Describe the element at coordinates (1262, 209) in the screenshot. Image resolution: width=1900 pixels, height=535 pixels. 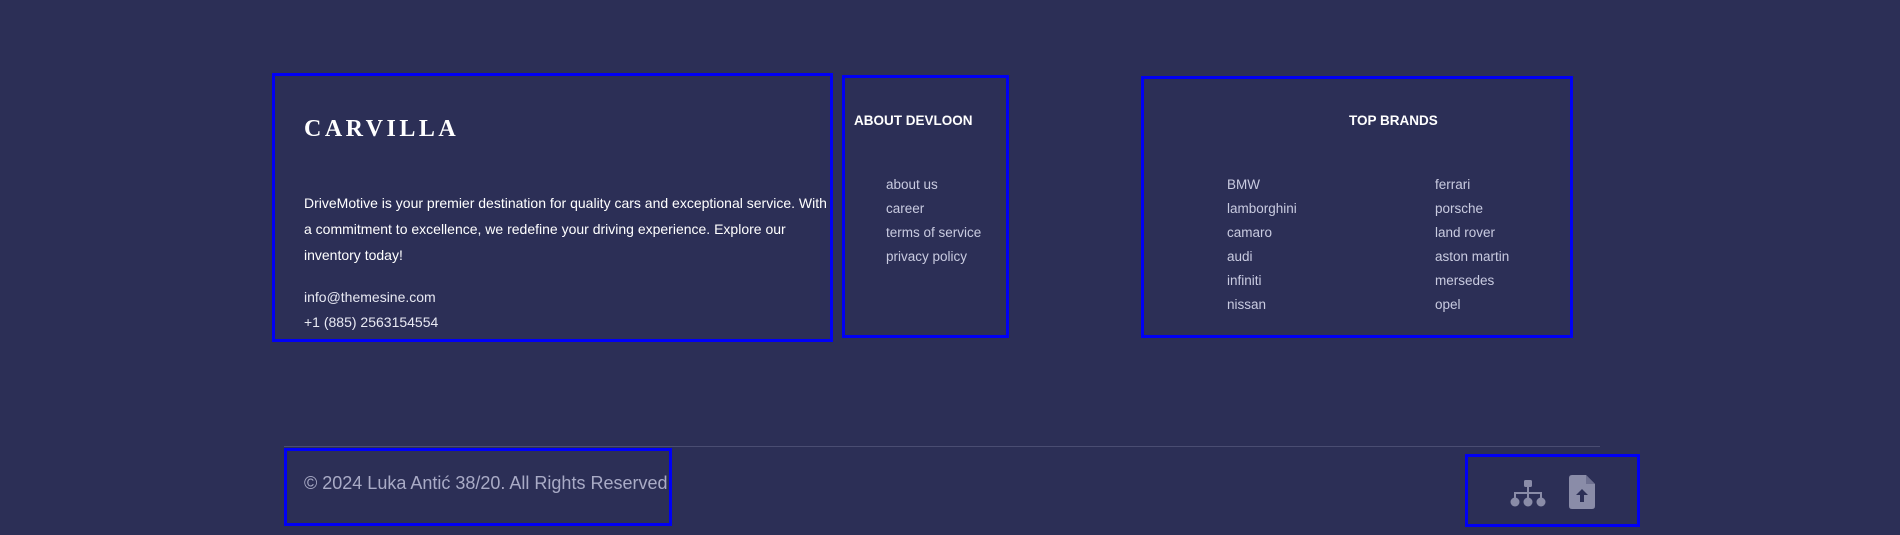
I see `brand-link: lamborghini` at that location.